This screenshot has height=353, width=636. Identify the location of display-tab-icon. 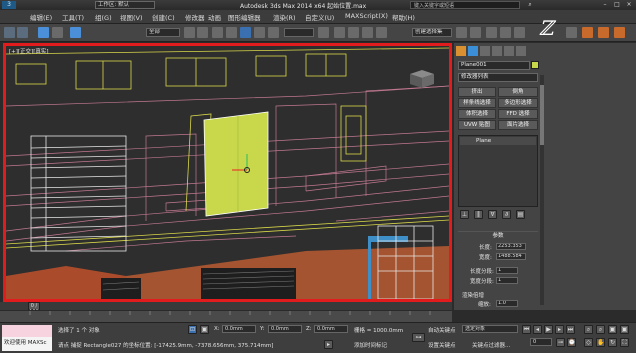
(509, 51).